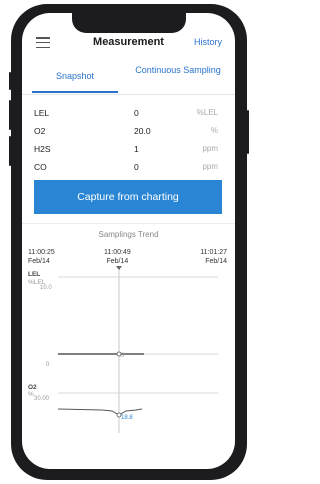 This screenshot has width=320, height=484. Describe the element at coordinates (10, 81) in the screenshot. I see `mute-switch` at that location.